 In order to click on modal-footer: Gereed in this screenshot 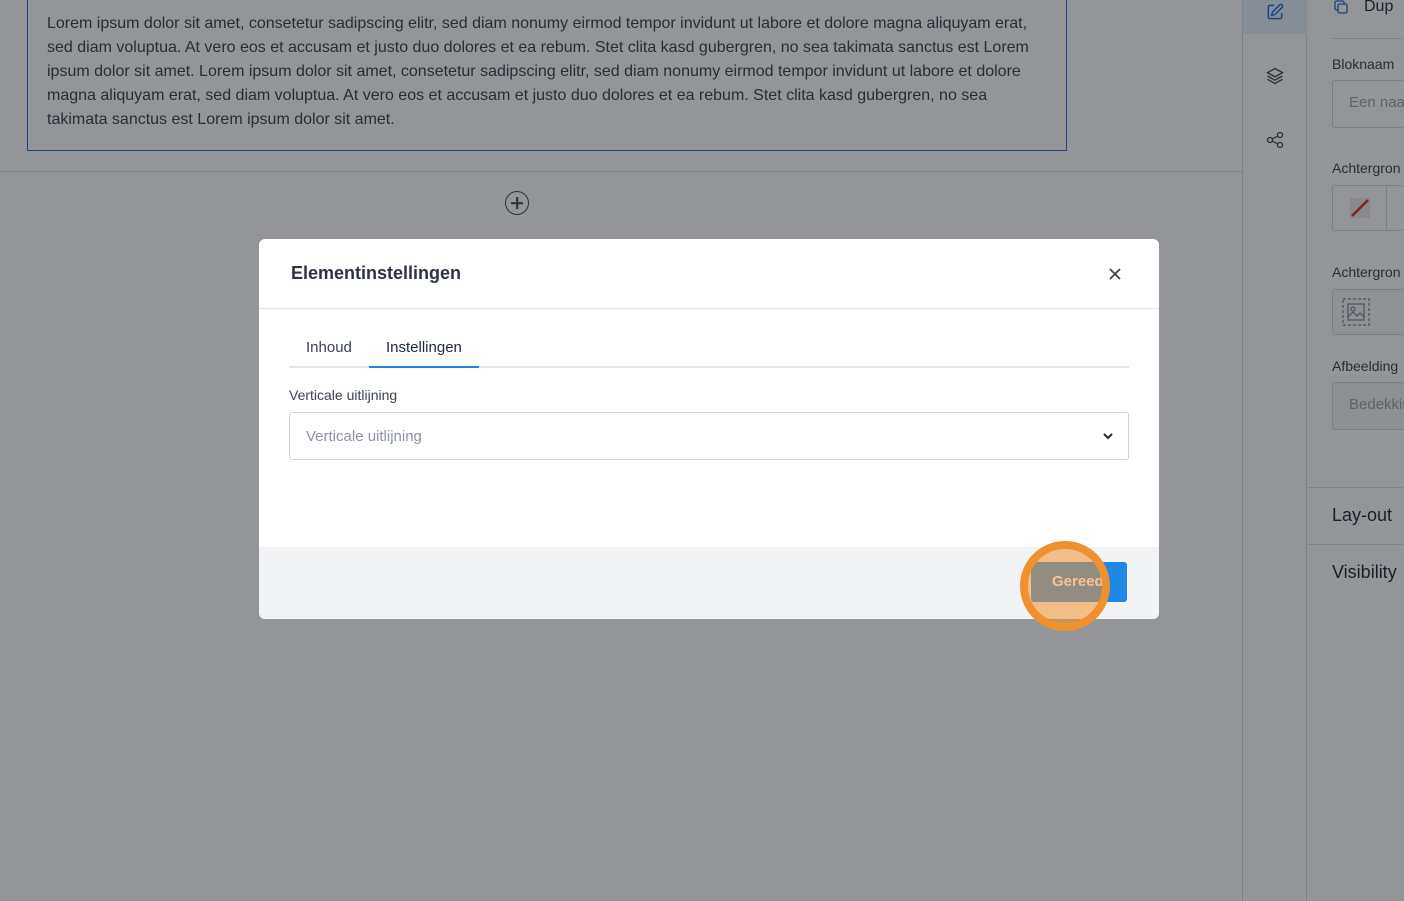, I will do `click(709, 583)`.